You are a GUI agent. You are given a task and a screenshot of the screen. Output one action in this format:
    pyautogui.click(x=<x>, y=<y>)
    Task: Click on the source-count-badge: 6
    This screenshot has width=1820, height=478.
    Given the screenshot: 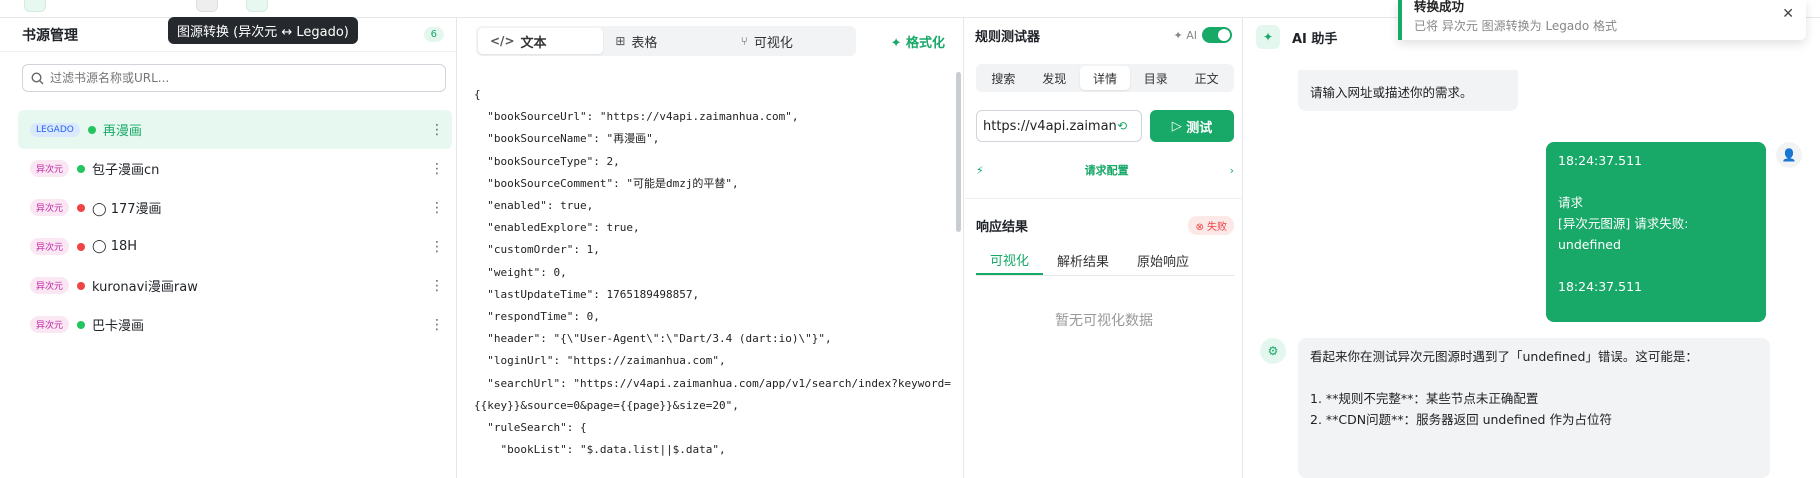 What is the action you would take?
    pyautogui.click(x=433, y=34)
    